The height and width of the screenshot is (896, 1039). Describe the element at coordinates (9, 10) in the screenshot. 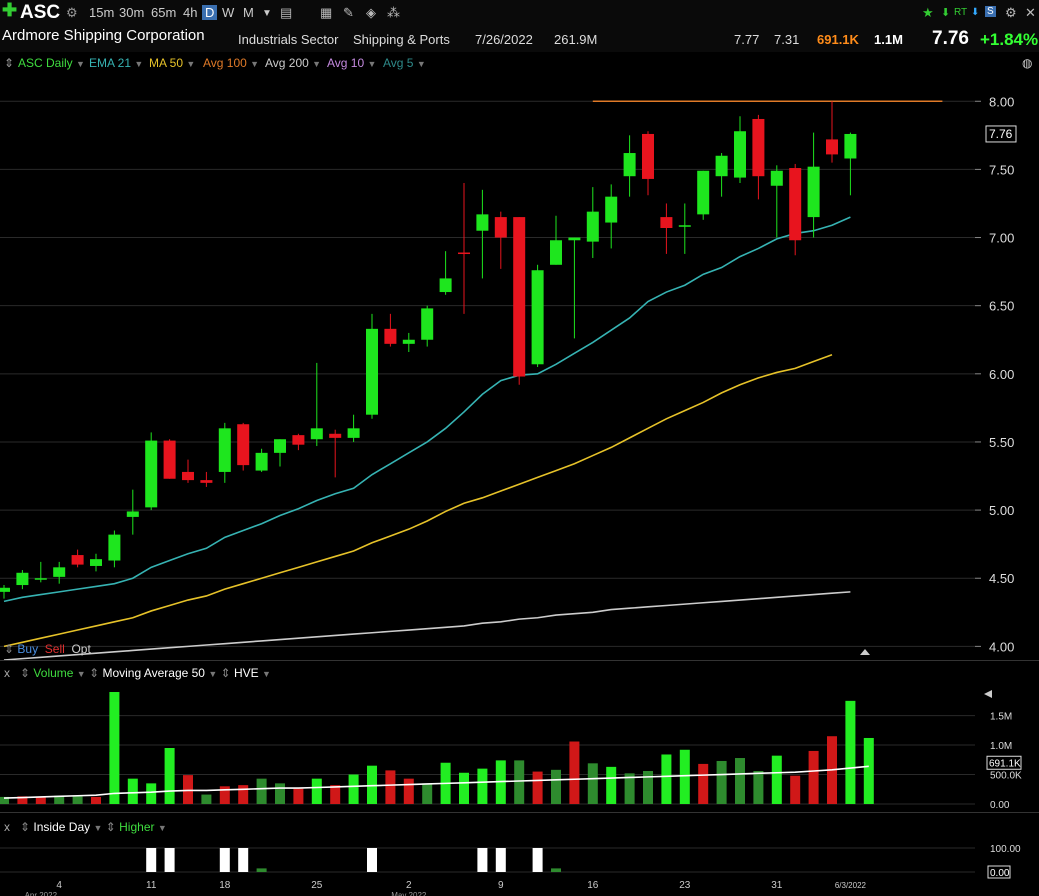

I see `add-symbol-icon: ✚` at that location.